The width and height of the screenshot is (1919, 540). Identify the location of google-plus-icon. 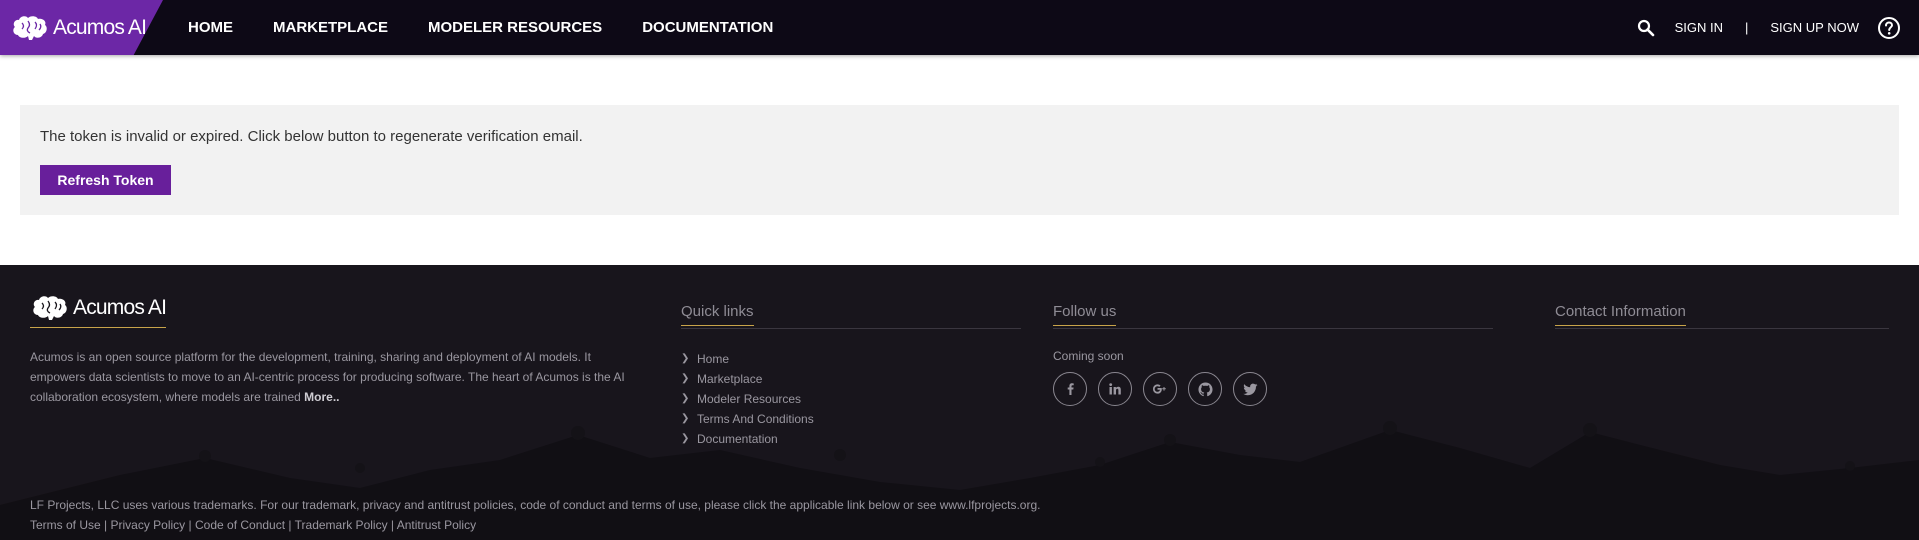
(1160, 389).